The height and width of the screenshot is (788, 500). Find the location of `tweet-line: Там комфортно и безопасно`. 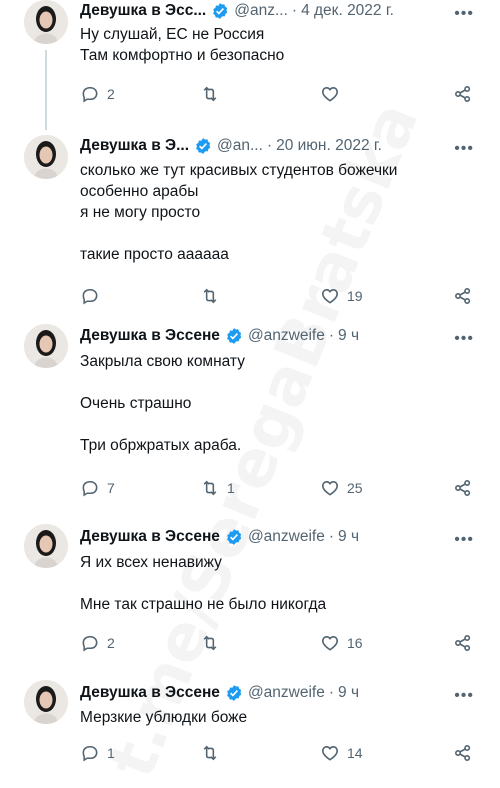

tweet-line: Там комфортно и безопасно is located at coordinates (182, 55).